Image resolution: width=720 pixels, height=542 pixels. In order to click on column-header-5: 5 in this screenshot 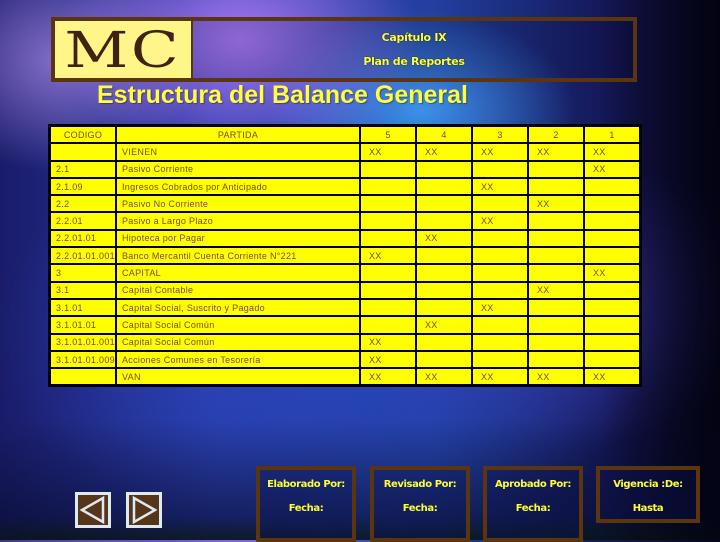, I will do `click(388, 134)`.